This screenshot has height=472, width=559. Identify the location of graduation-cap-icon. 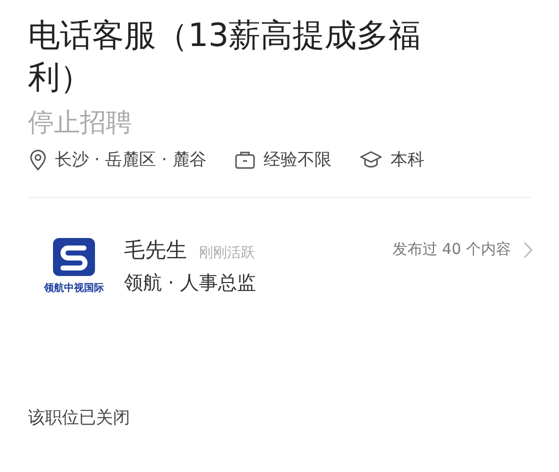
(371, 160).